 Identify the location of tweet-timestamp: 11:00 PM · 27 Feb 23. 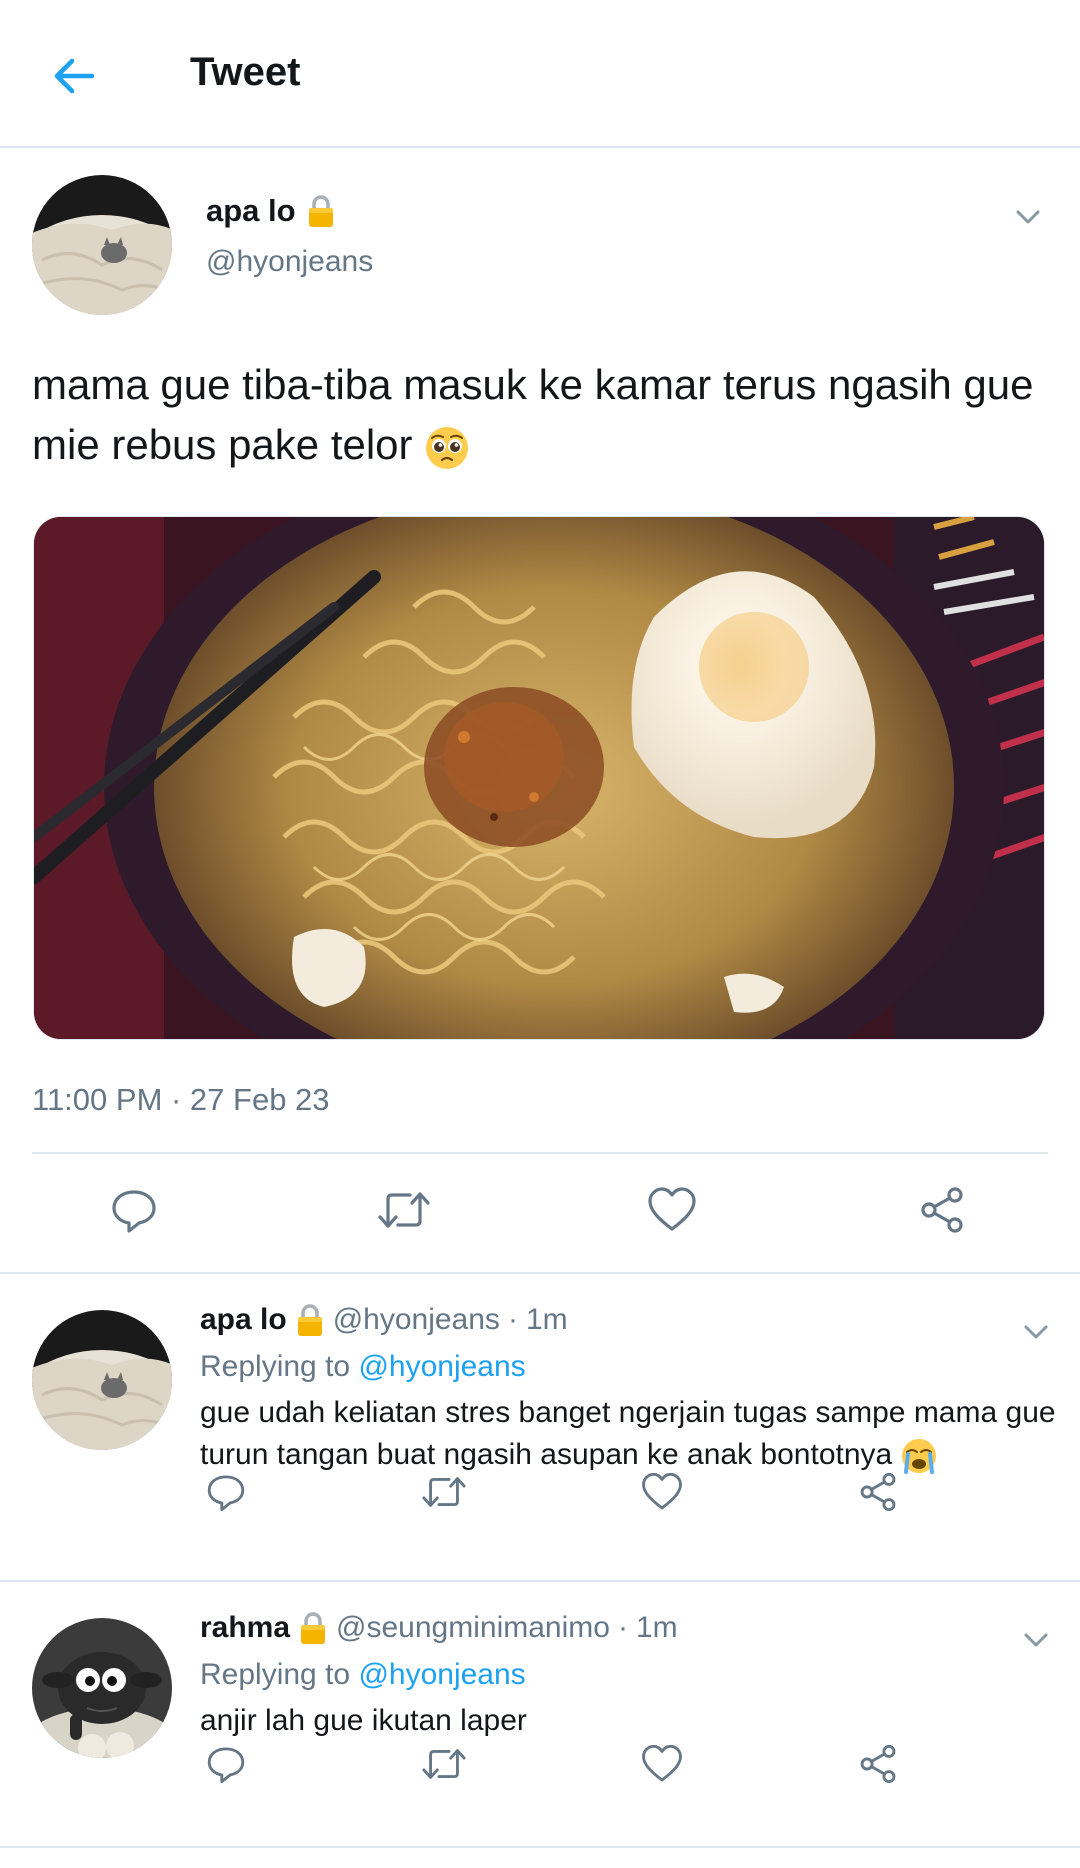
(181, 1100).